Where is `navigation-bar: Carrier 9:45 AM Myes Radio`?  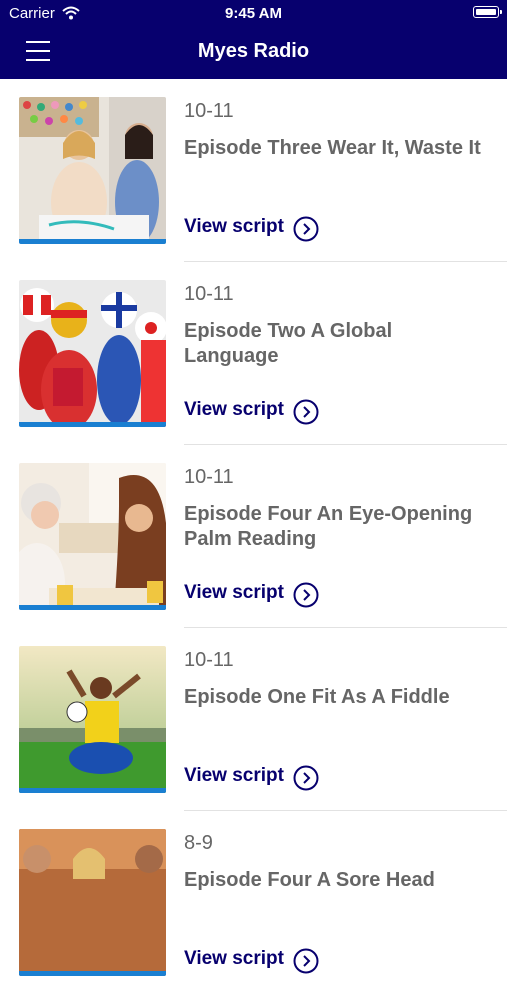
navigation-bar: Carrier 9:45 AM Myes Radio is located at coordinates (253, 39).